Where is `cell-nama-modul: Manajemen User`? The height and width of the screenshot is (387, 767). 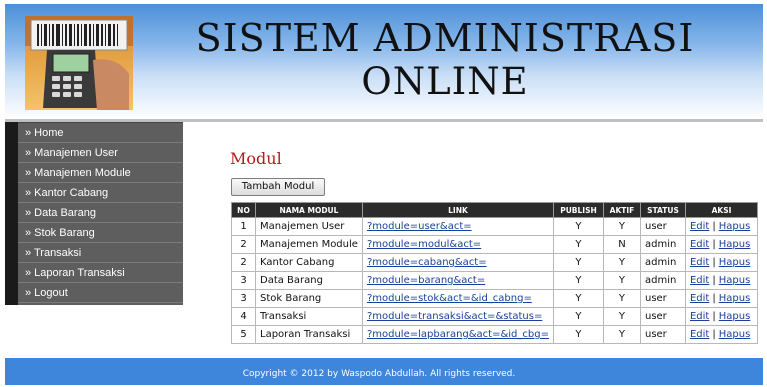
cell-nama-modul: Manajemen User is located at coordinates (309, 226).